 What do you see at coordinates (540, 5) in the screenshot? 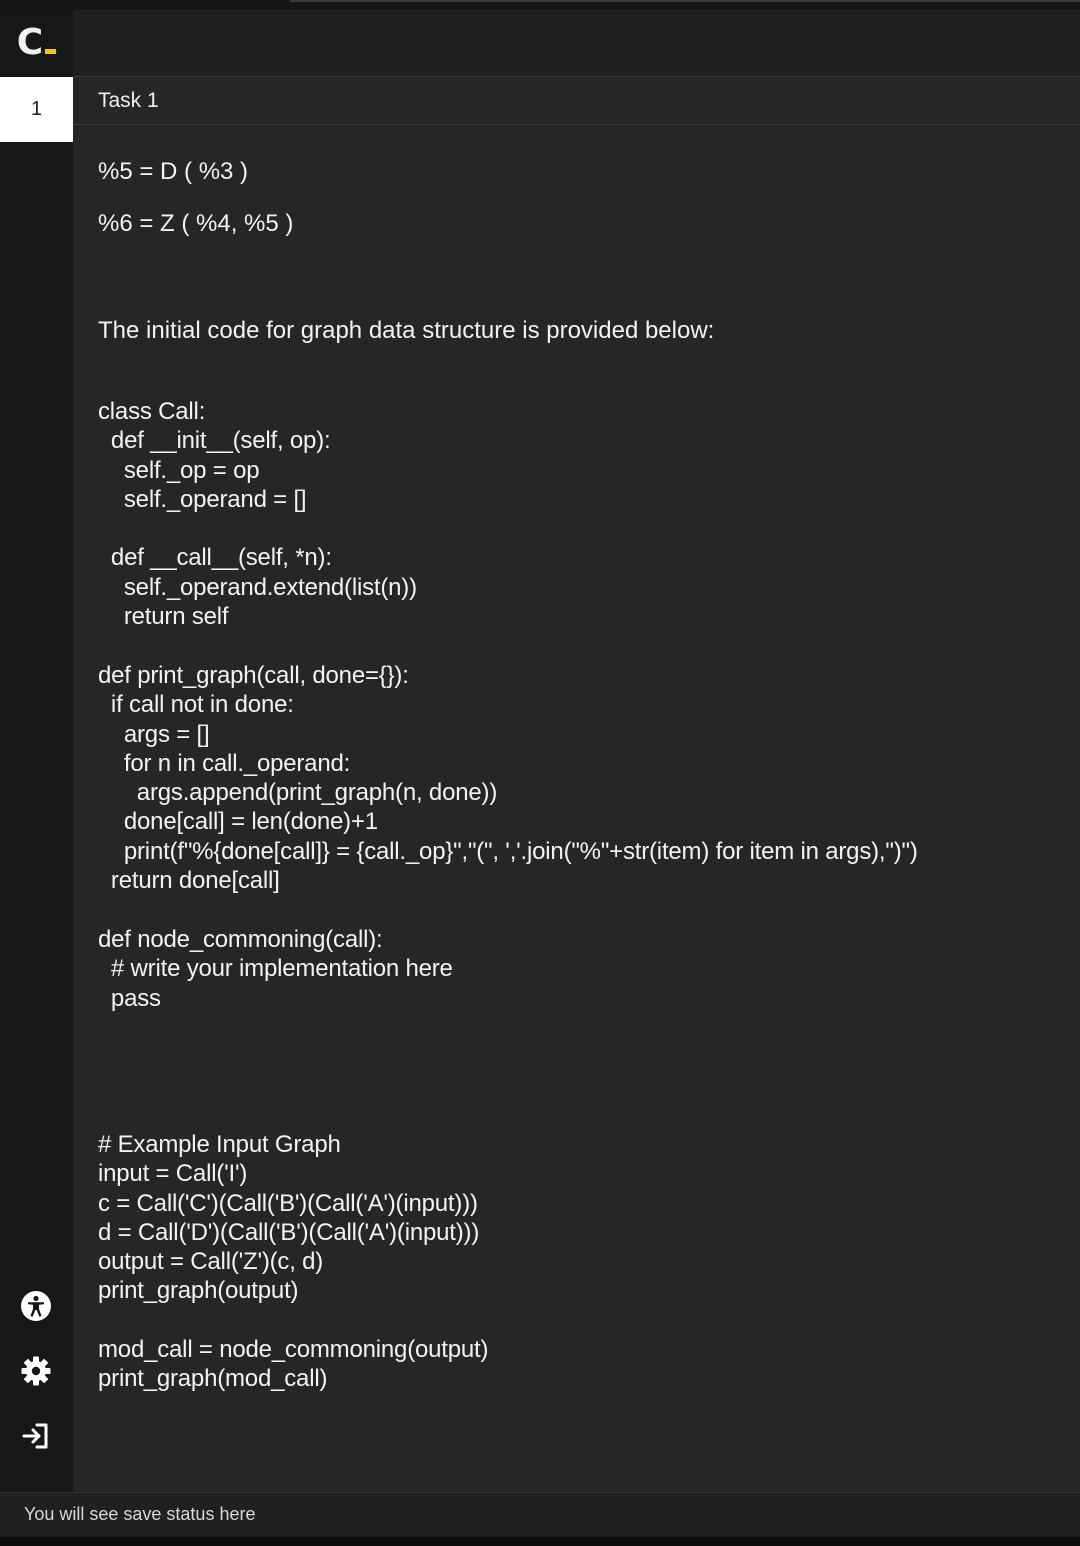
I see `top-strip` at bounding box center [540, 5].